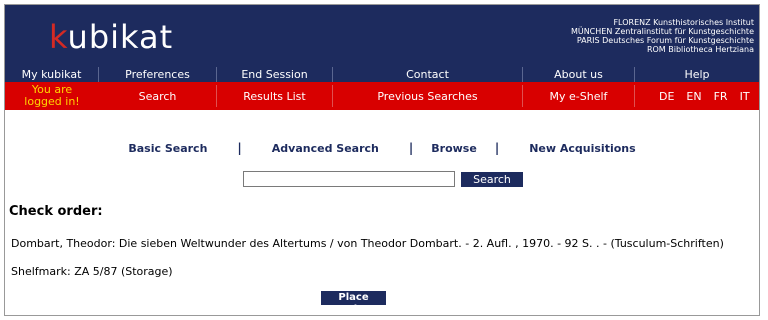 The image size is (768, 320). What do you see at coordinates (52, 95) in the screenshot?
I see `logged-in-status: You are logged in!` at bounding box center [52, 95].